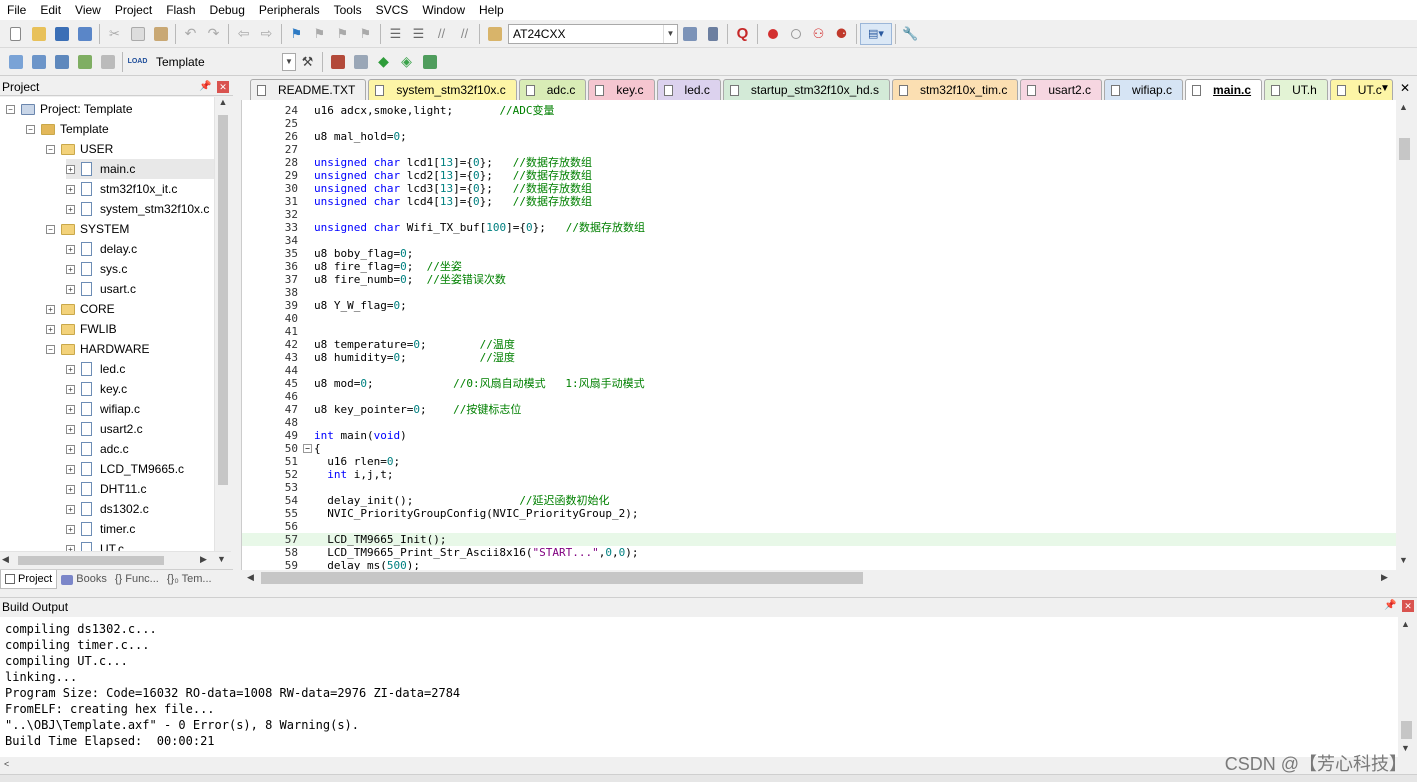 This screenshot has width=1417, height=782. Describe the element at coordinates (819, 279) in the screenshot. I see `code-line: 37 u8 fire_numb=0; //坐姿错误次数` at that location.